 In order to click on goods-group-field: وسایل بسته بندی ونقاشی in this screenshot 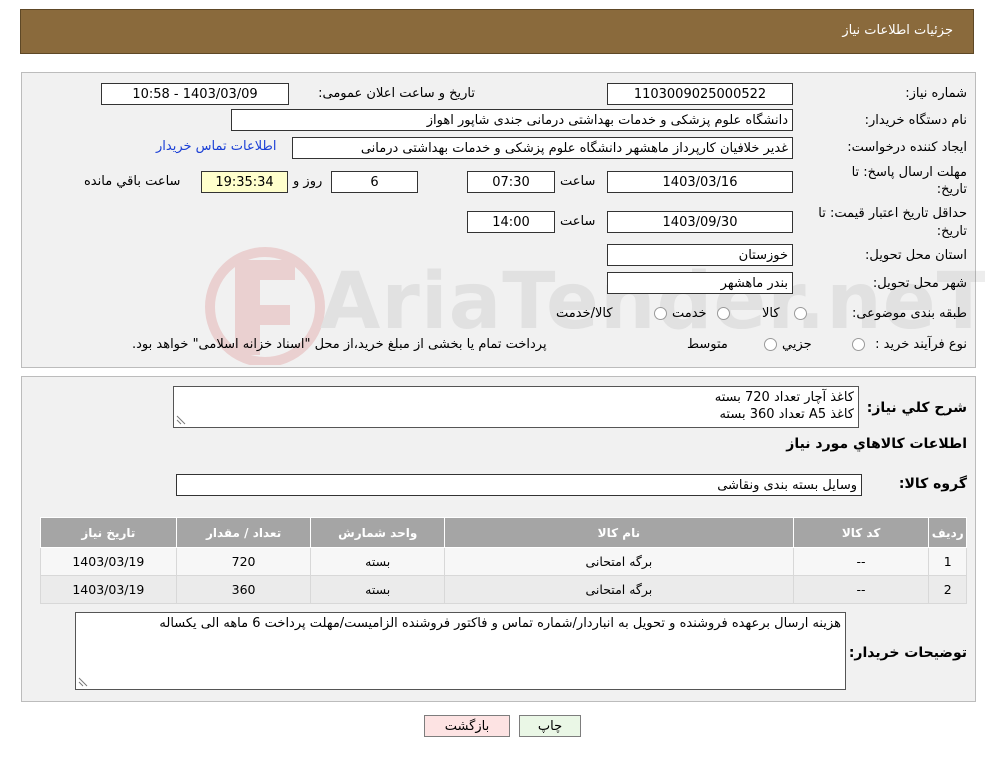, I will do `click(519, 485)`.